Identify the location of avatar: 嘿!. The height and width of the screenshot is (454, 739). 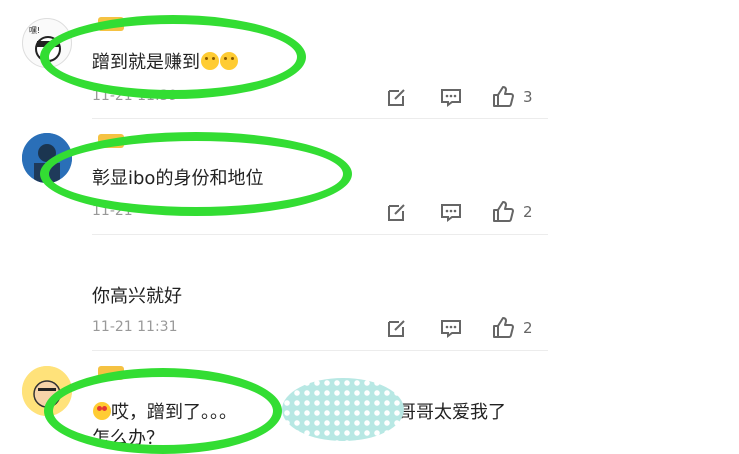
(47, 43).